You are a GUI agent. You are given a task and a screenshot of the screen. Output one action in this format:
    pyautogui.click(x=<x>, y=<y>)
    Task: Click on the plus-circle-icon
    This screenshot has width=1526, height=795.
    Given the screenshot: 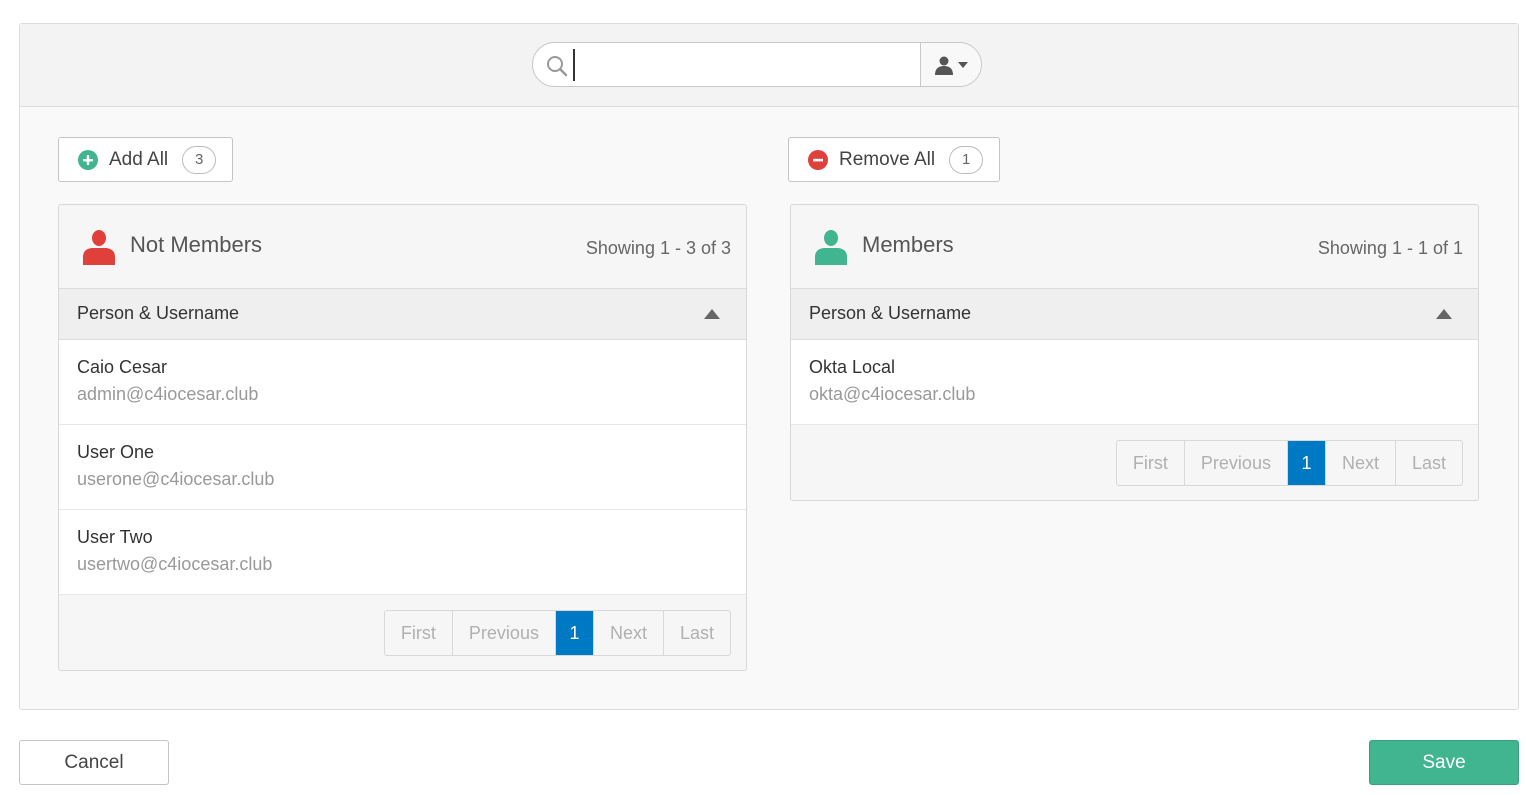 What is the action you would take?
    pyautogui.click(x=88, y=159)
    